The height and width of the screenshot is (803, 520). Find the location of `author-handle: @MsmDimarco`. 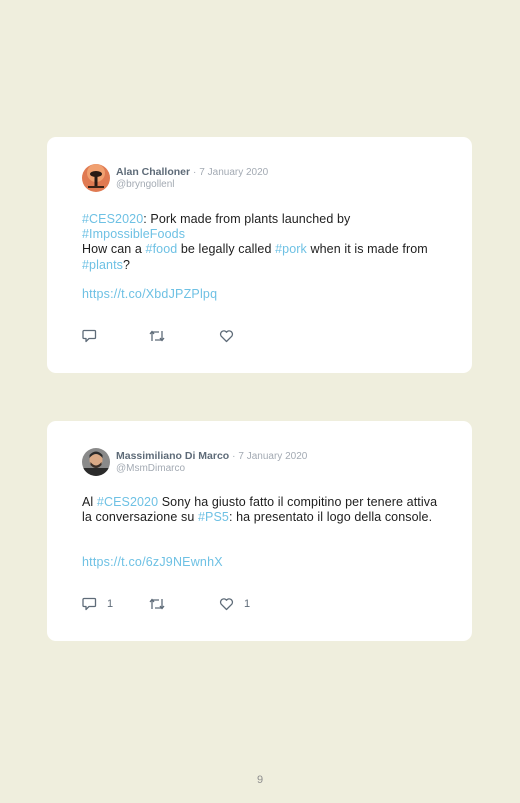

author-handle: @MsmDimarco is located at coordinates (211, 469).